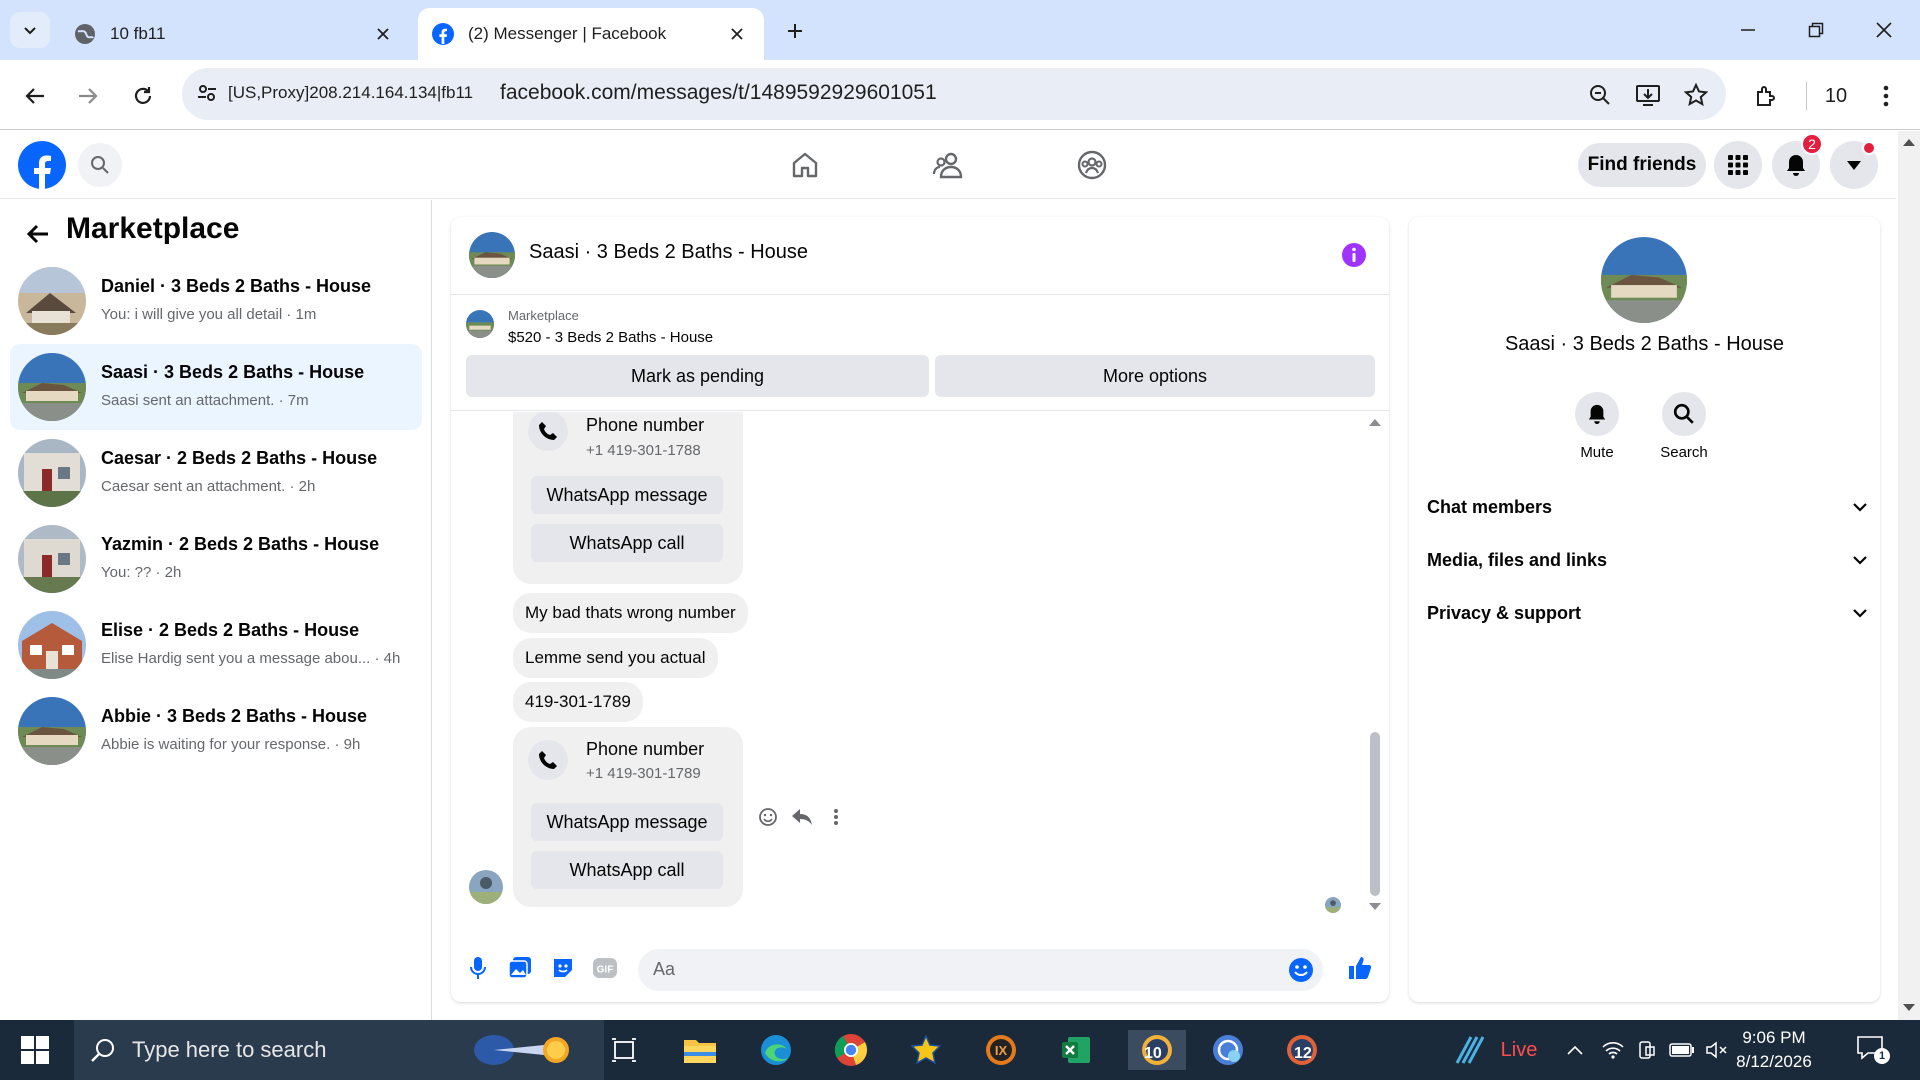 The image size is (1920, 1080). Describe the element at coordinates (926, 1050) in the screenshot. I see `star-app-icon` at that location.